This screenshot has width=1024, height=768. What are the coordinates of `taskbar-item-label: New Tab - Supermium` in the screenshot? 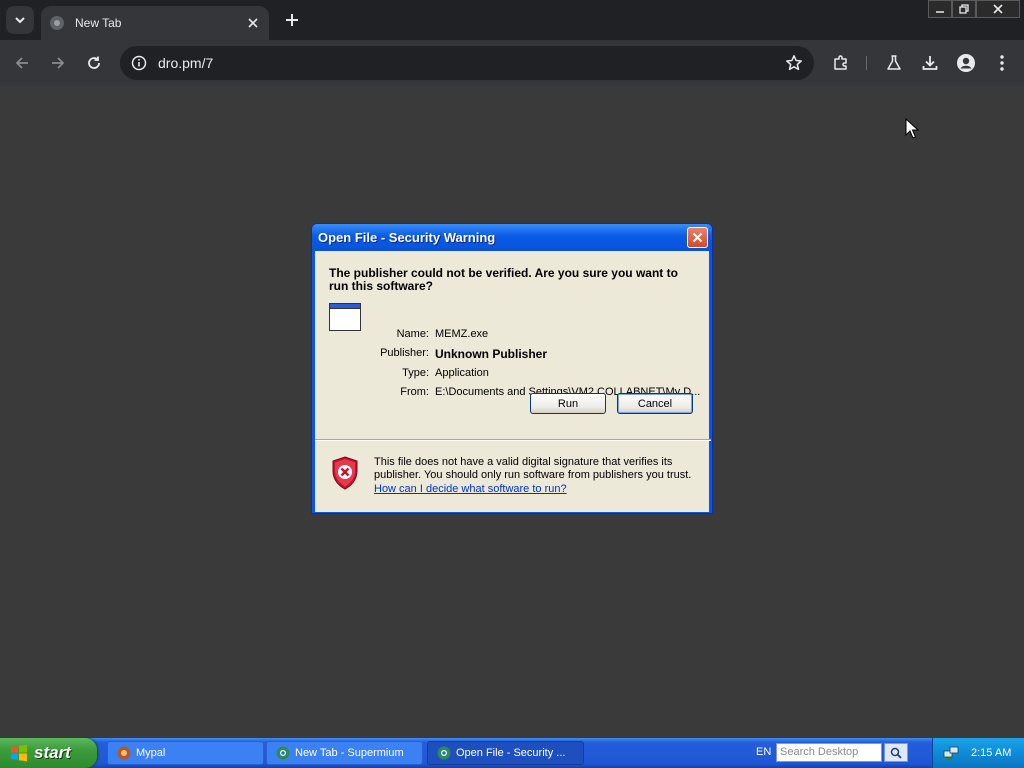 It's located at (349, 753).